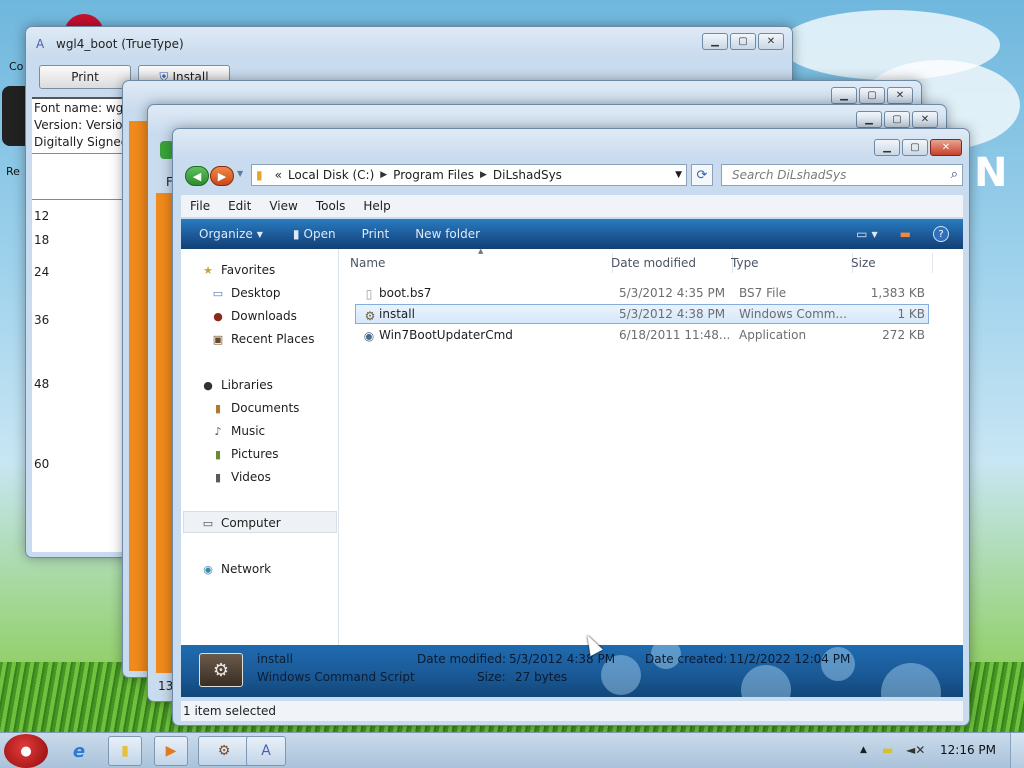  What do you see at coordinates (208, 523) in the screenshot?
I see `computer-icon: ▭` at bounding box center [208, 523].